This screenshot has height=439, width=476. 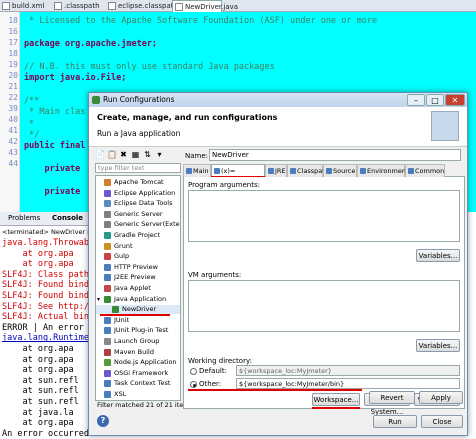 I want to click on delete-icon: ✖, so click(x=123, y=154).